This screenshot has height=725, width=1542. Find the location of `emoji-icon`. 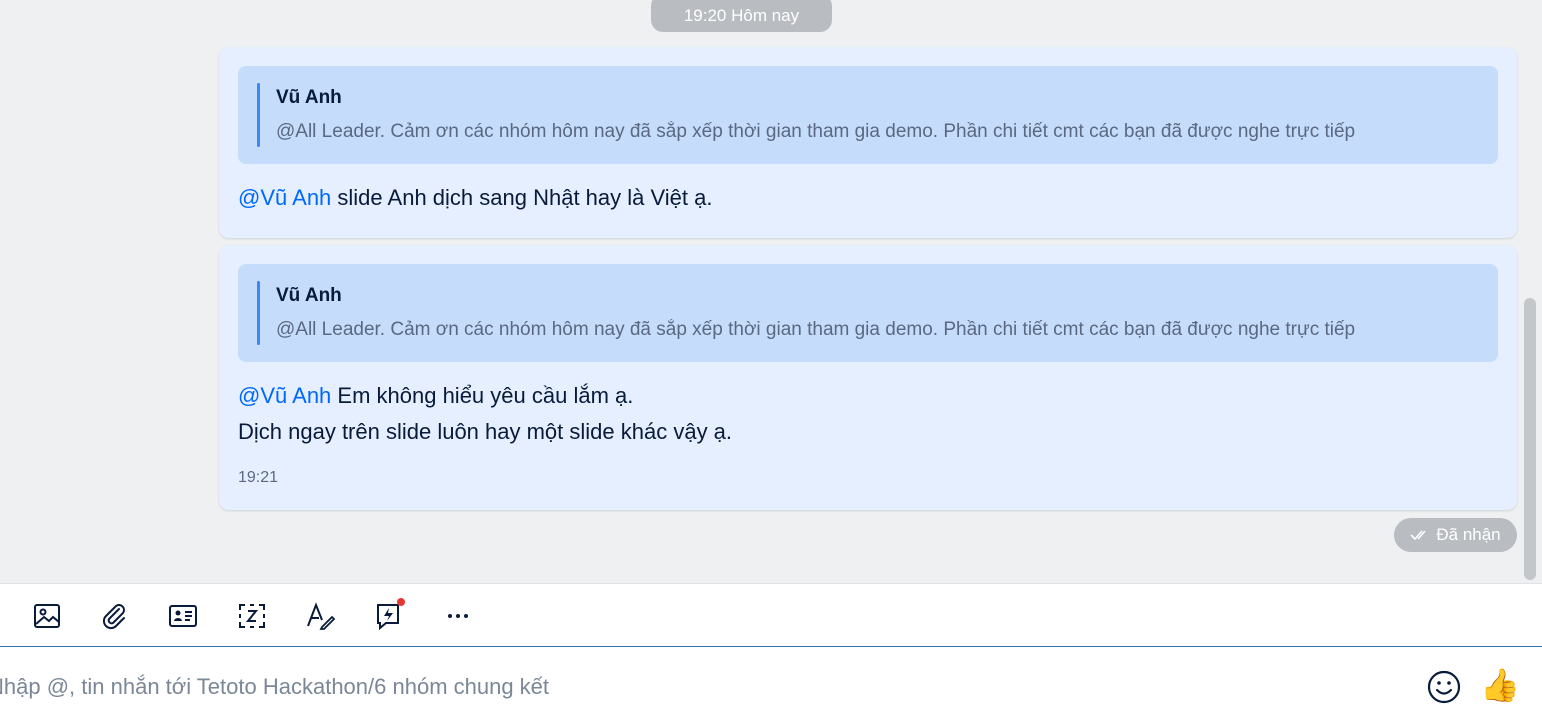

emoji-icon is located at coordinates (1444, 687).